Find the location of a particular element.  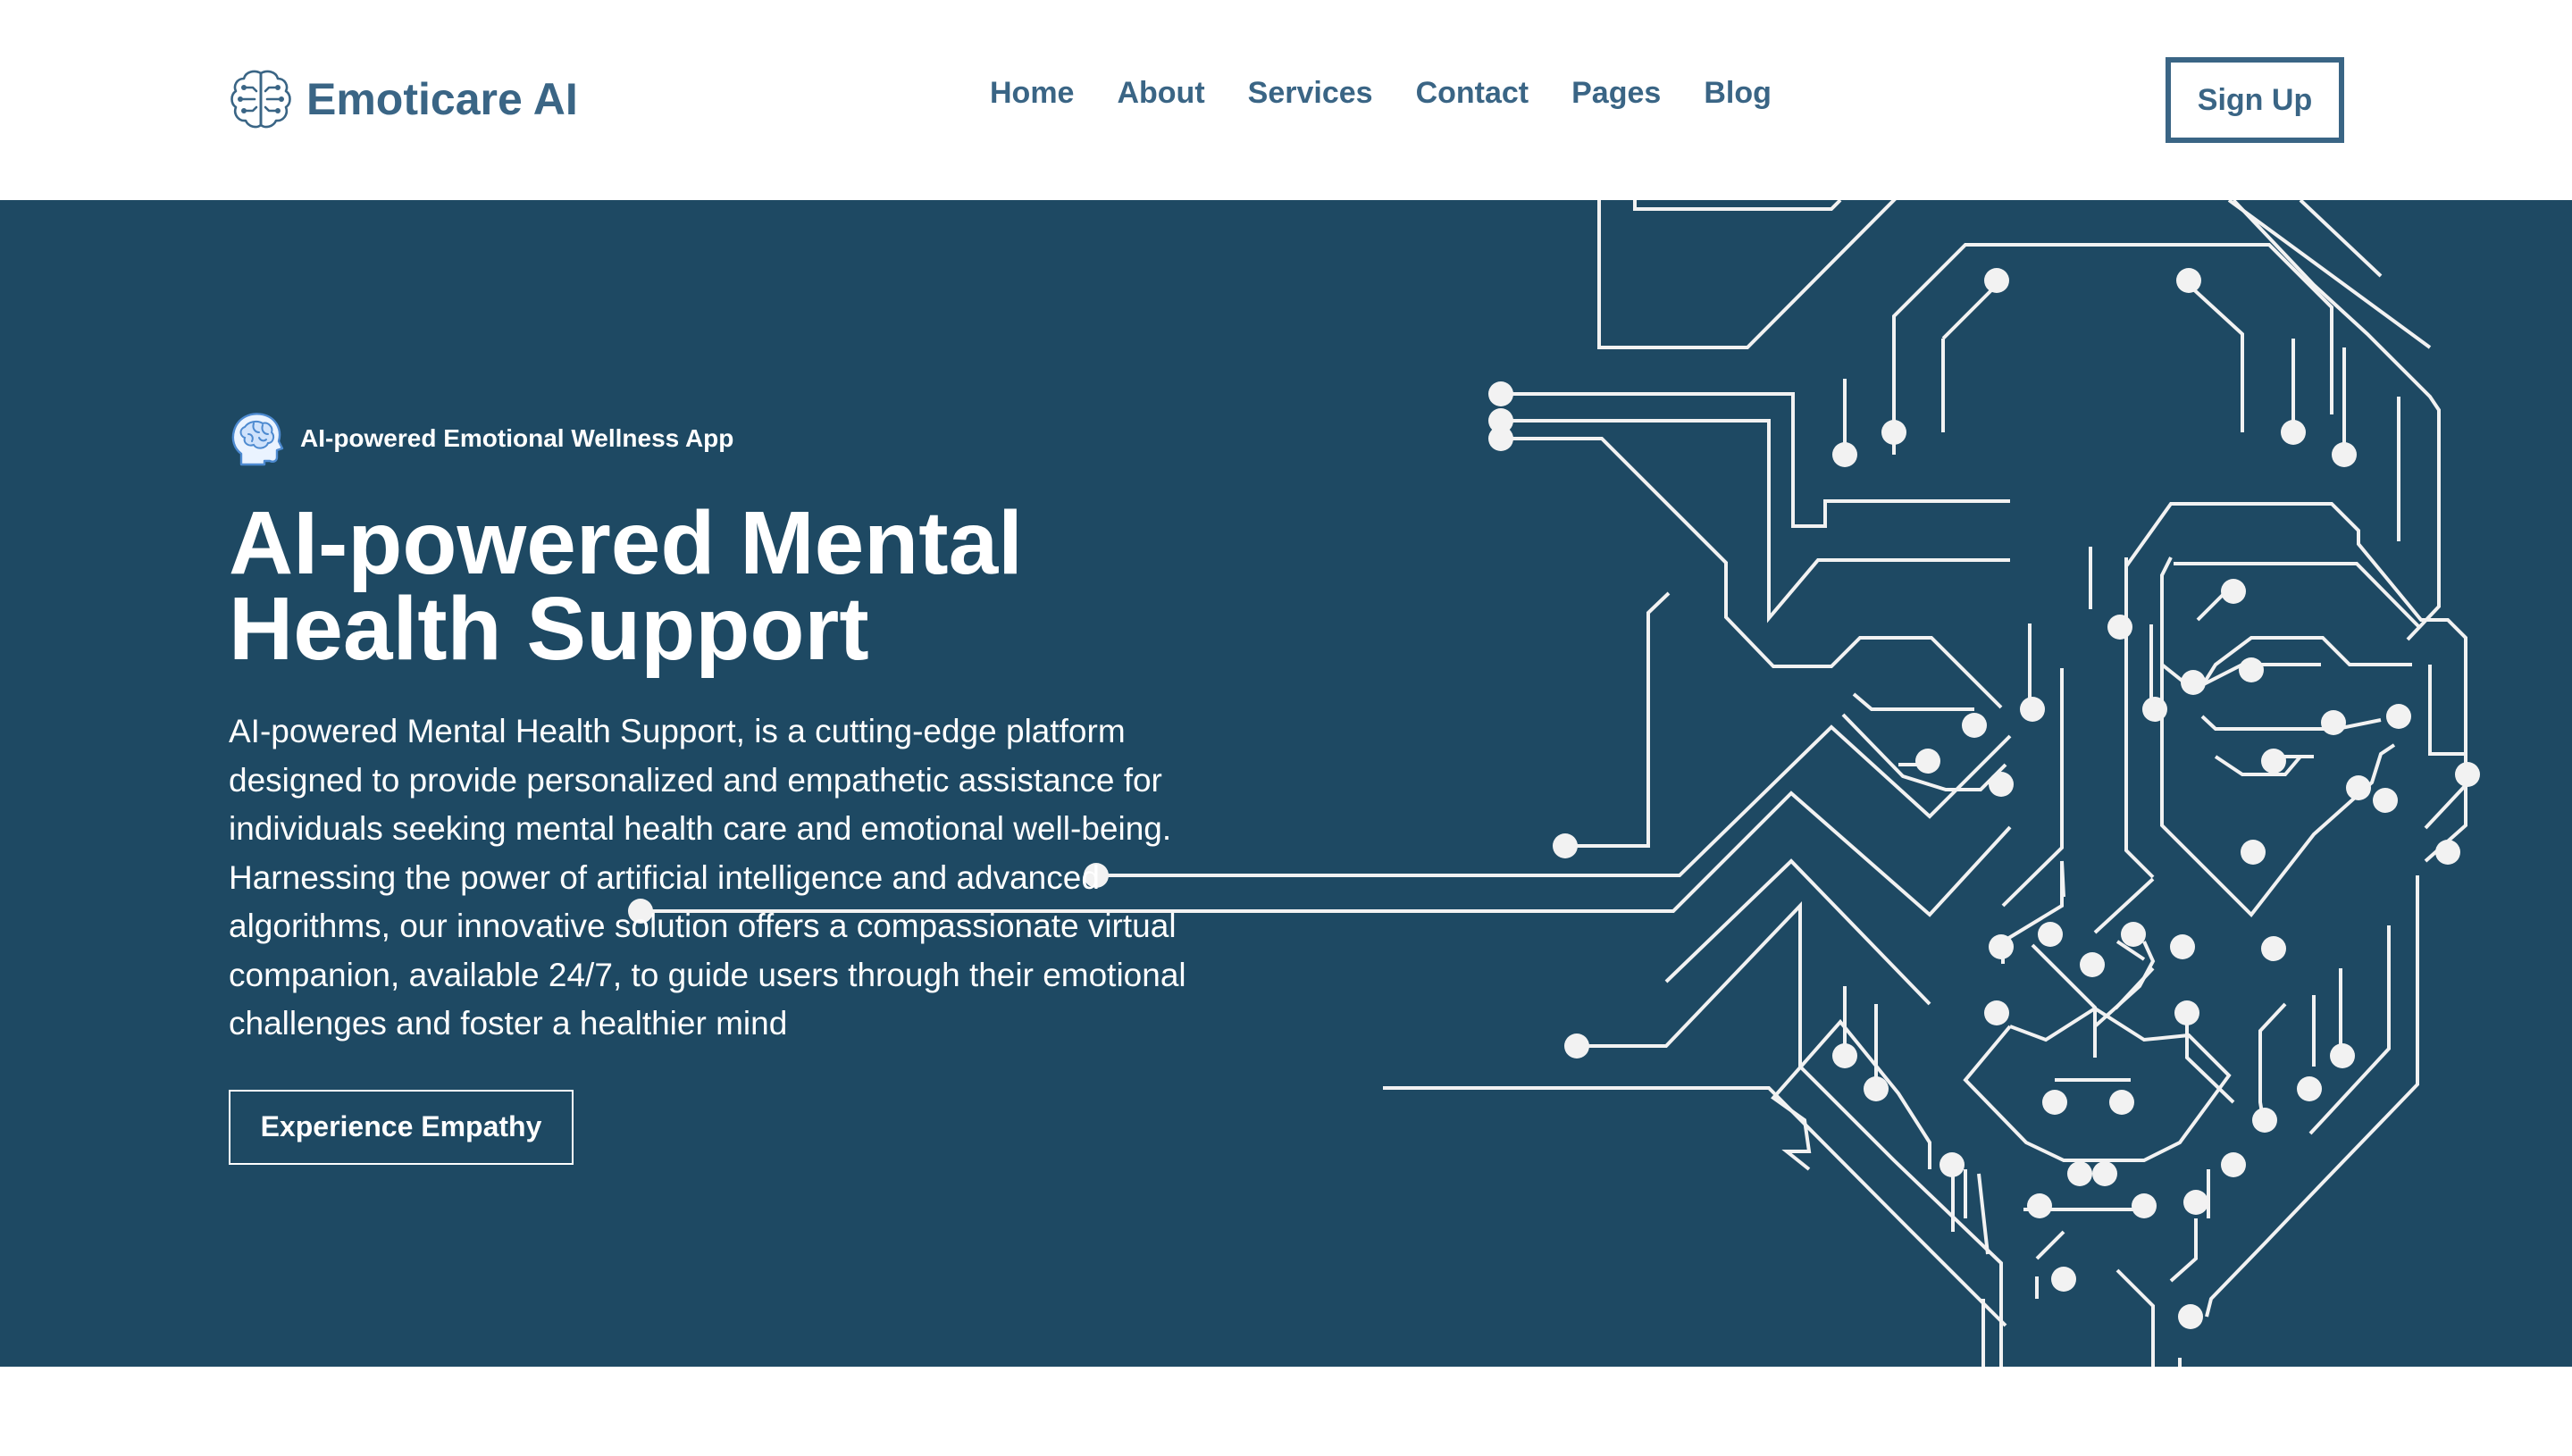

nav-contact: Contact is located at coordinates (1472, 93).